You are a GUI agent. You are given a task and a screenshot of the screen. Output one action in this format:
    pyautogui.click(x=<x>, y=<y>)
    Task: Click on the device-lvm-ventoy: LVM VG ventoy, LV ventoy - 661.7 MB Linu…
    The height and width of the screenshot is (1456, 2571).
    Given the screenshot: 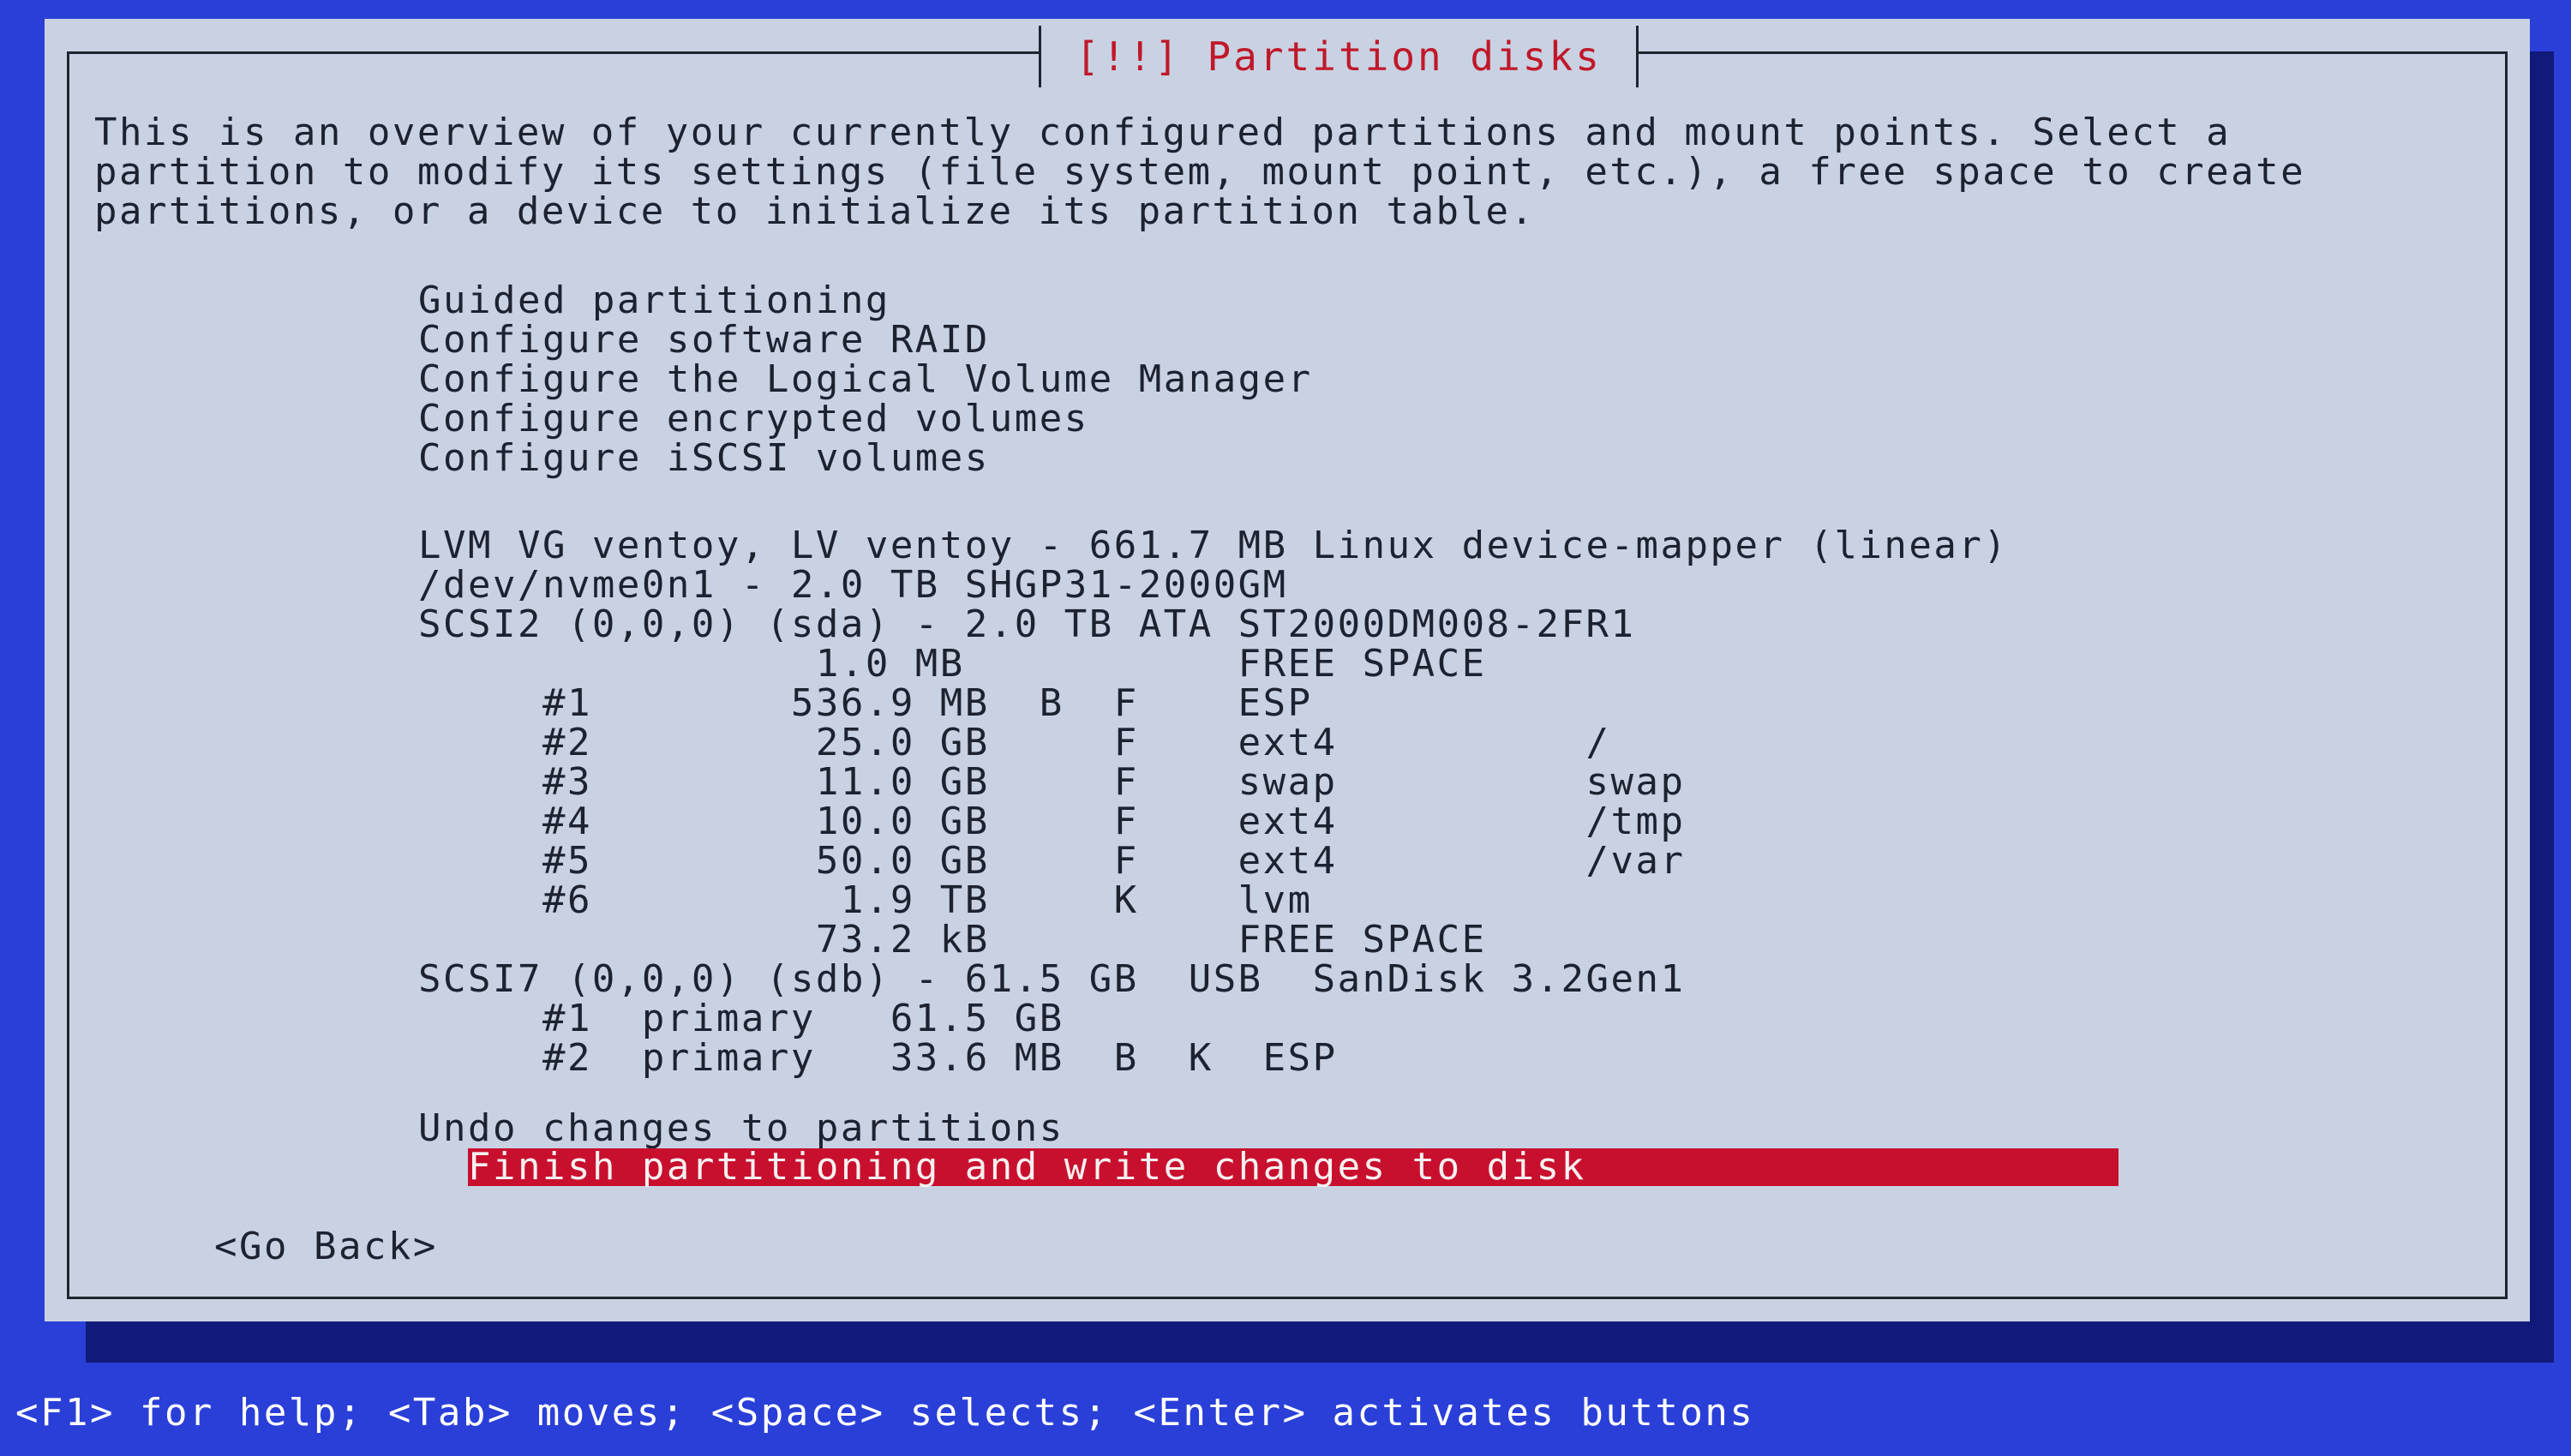 What is the action you would take?
    pyautogui.click(x=1213, y=546)
    